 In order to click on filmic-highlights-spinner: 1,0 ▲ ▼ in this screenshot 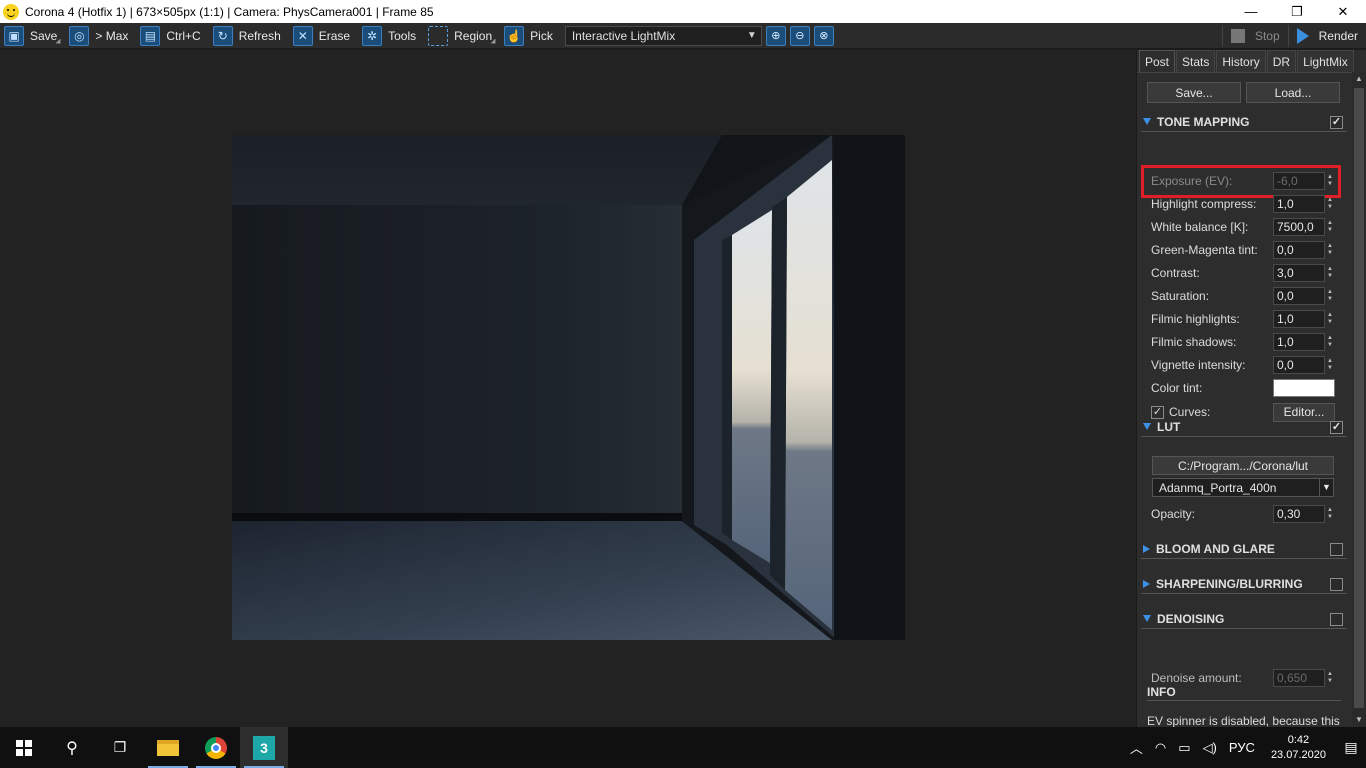, I will do `click(1304, 319)`.